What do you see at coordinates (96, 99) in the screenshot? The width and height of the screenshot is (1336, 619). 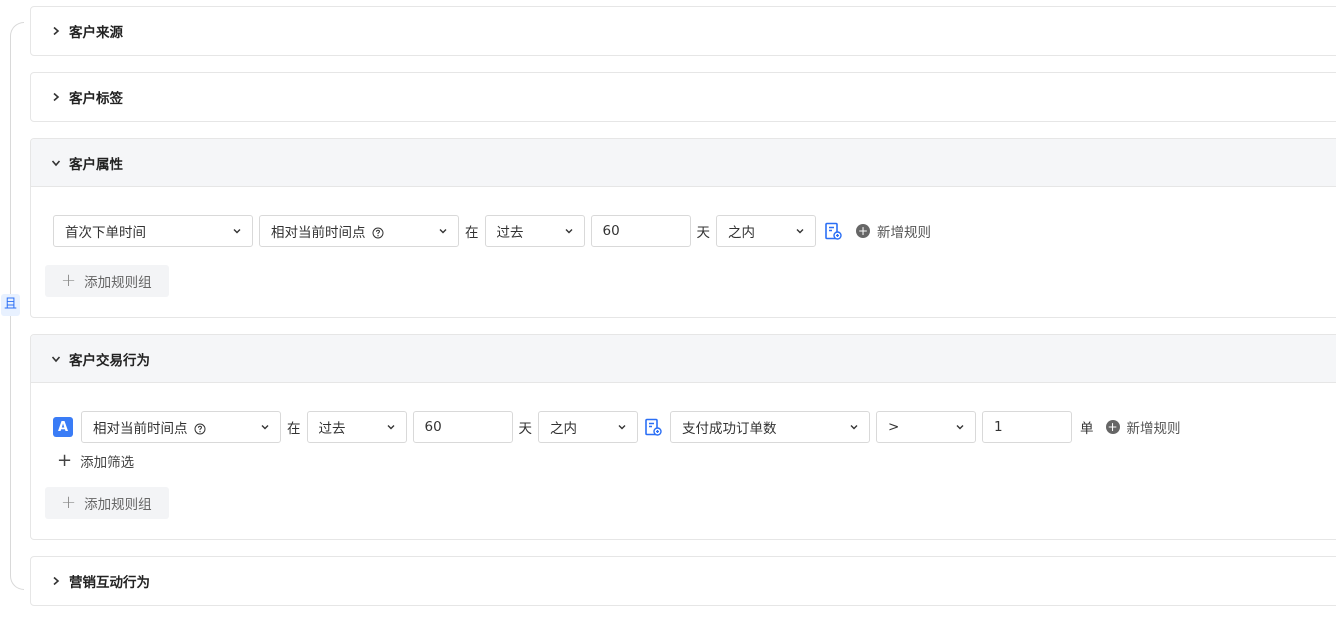 I see `panel-title: 客户标签` at bounding box center [96, 99].